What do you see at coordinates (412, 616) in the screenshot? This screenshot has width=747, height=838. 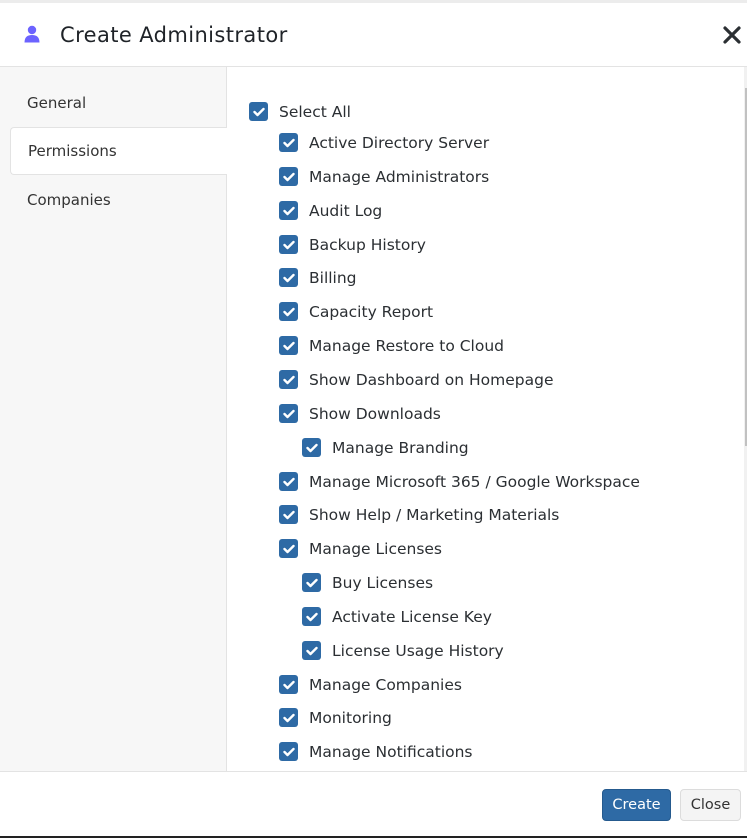 I see `permission-label: Activate License Key` at bounding box center [412, 616].